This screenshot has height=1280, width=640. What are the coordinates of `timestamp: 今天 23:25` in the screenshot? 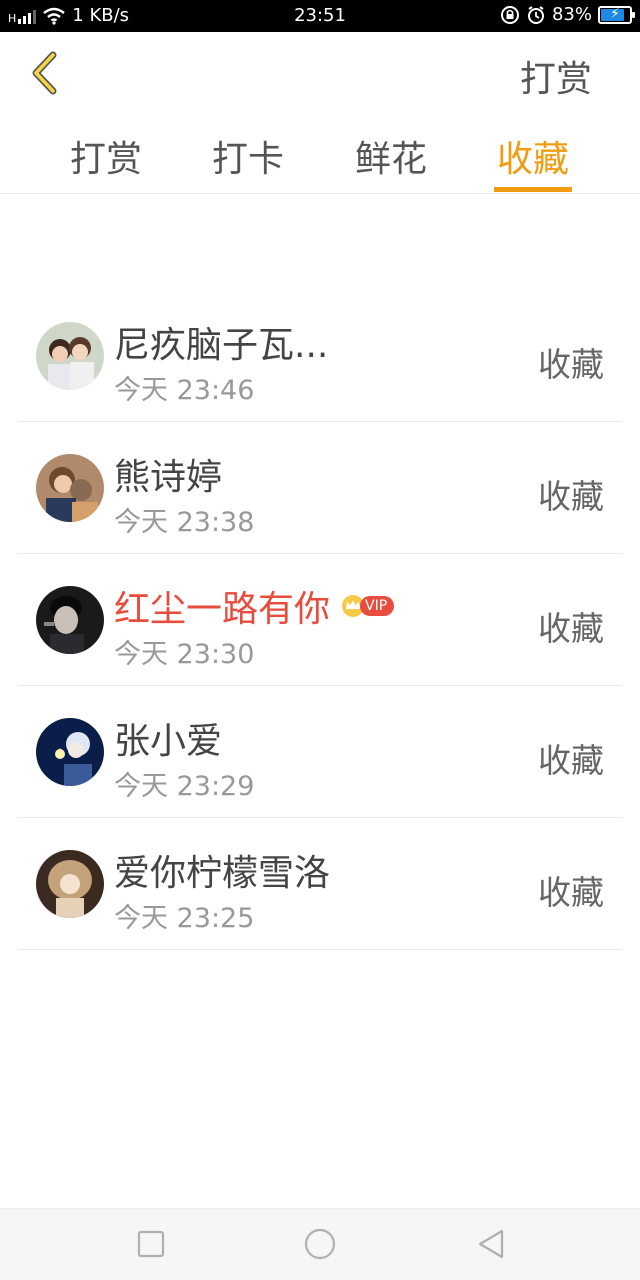 It's located at (184, 918).